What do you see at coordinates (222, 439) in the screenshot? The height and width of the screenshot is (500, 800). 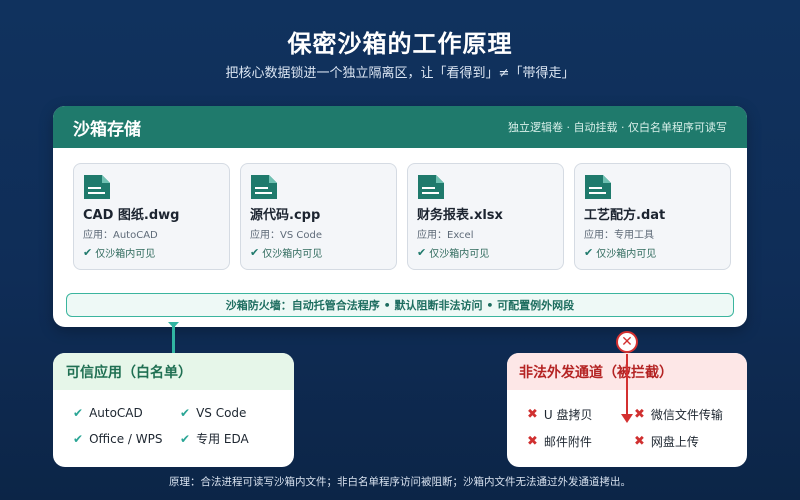 I see `whitelist-item-label: 专用 EDA` at bounding box center [222, 439].